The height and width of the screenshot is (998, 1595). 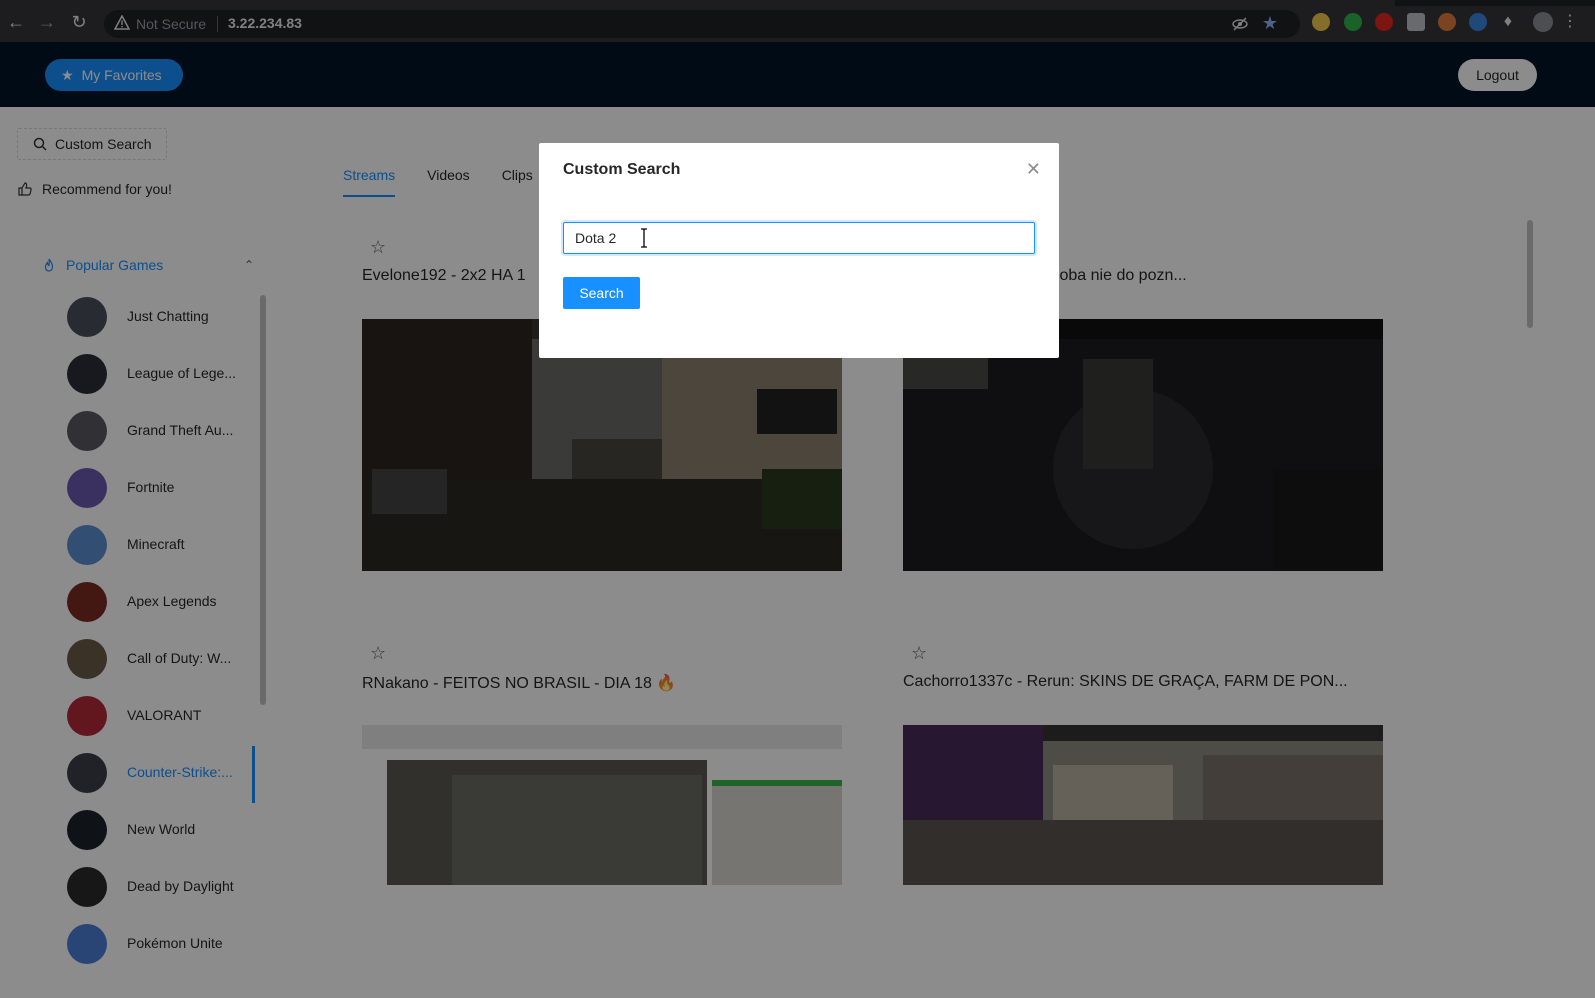 I want to click on modal-title: Custom Search, so click(x=622, y=169).